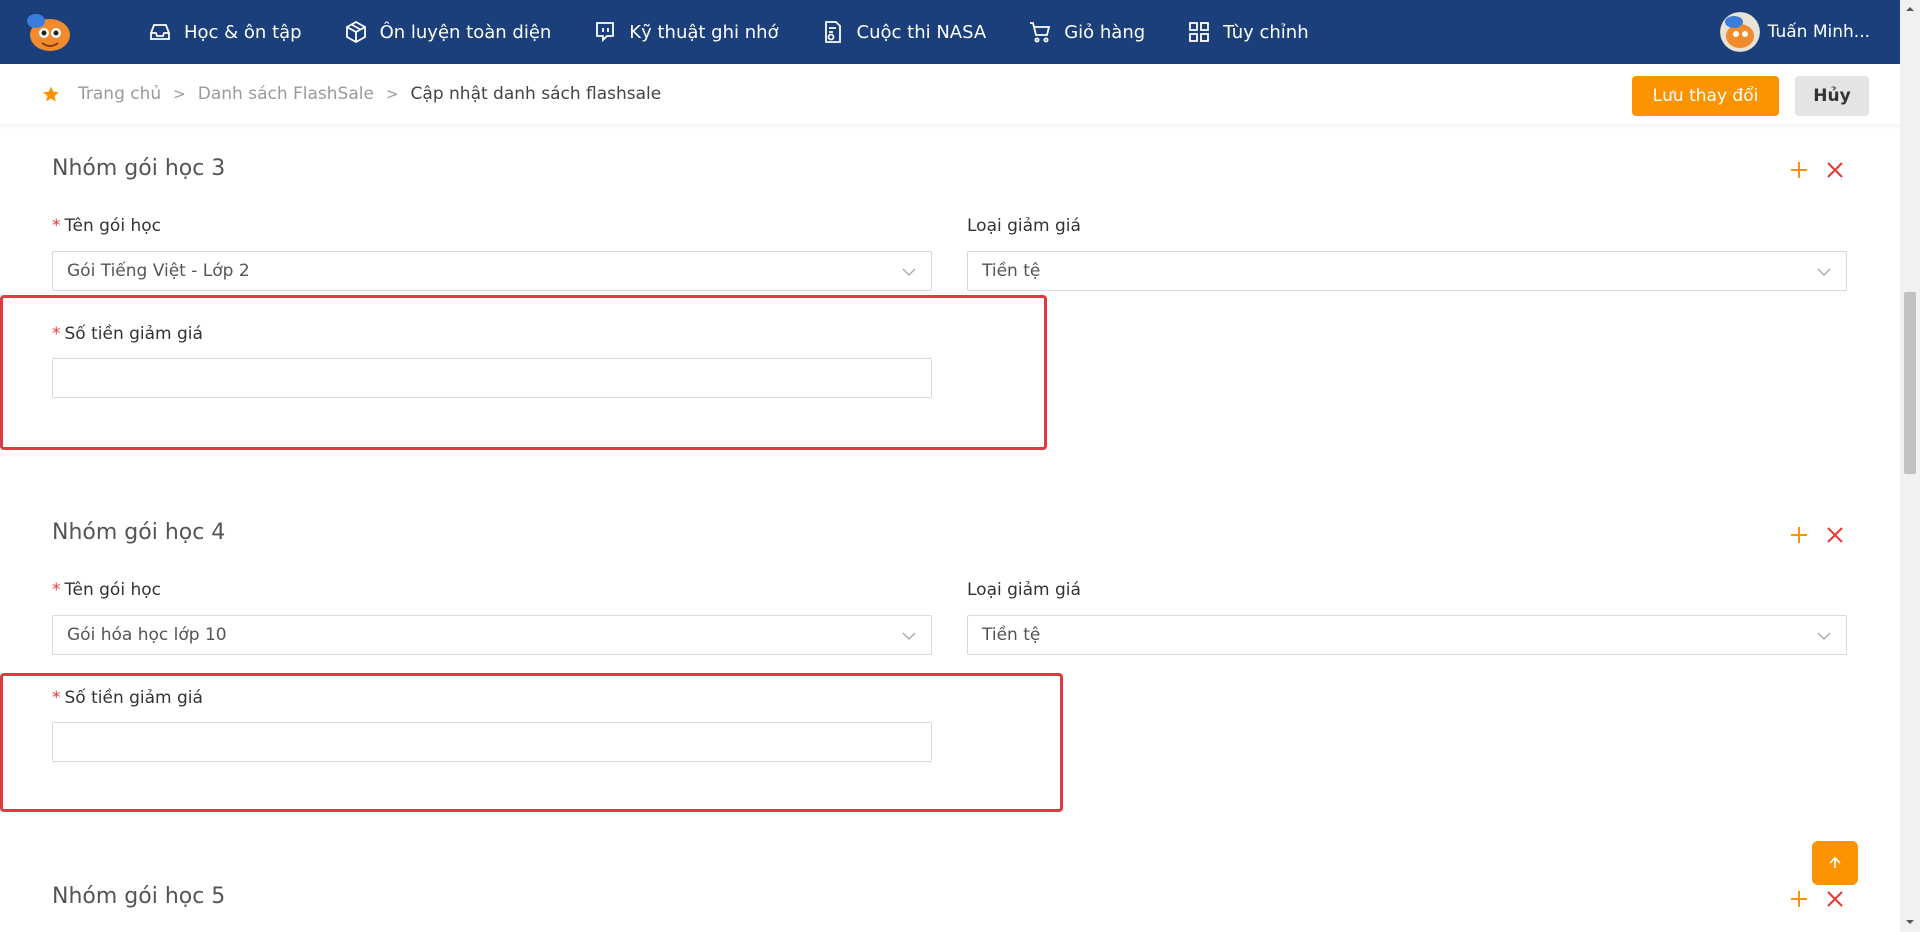 Image resolution: width=1920 pixels, height=932 pixels. I want to click on chat-icon, so click(605, 32).